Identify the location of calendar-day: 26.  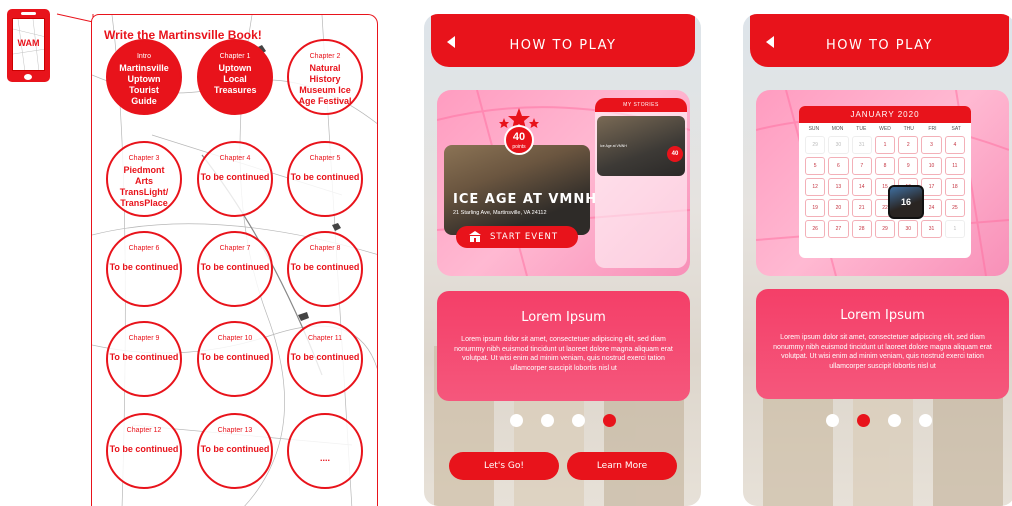
(815, 229).